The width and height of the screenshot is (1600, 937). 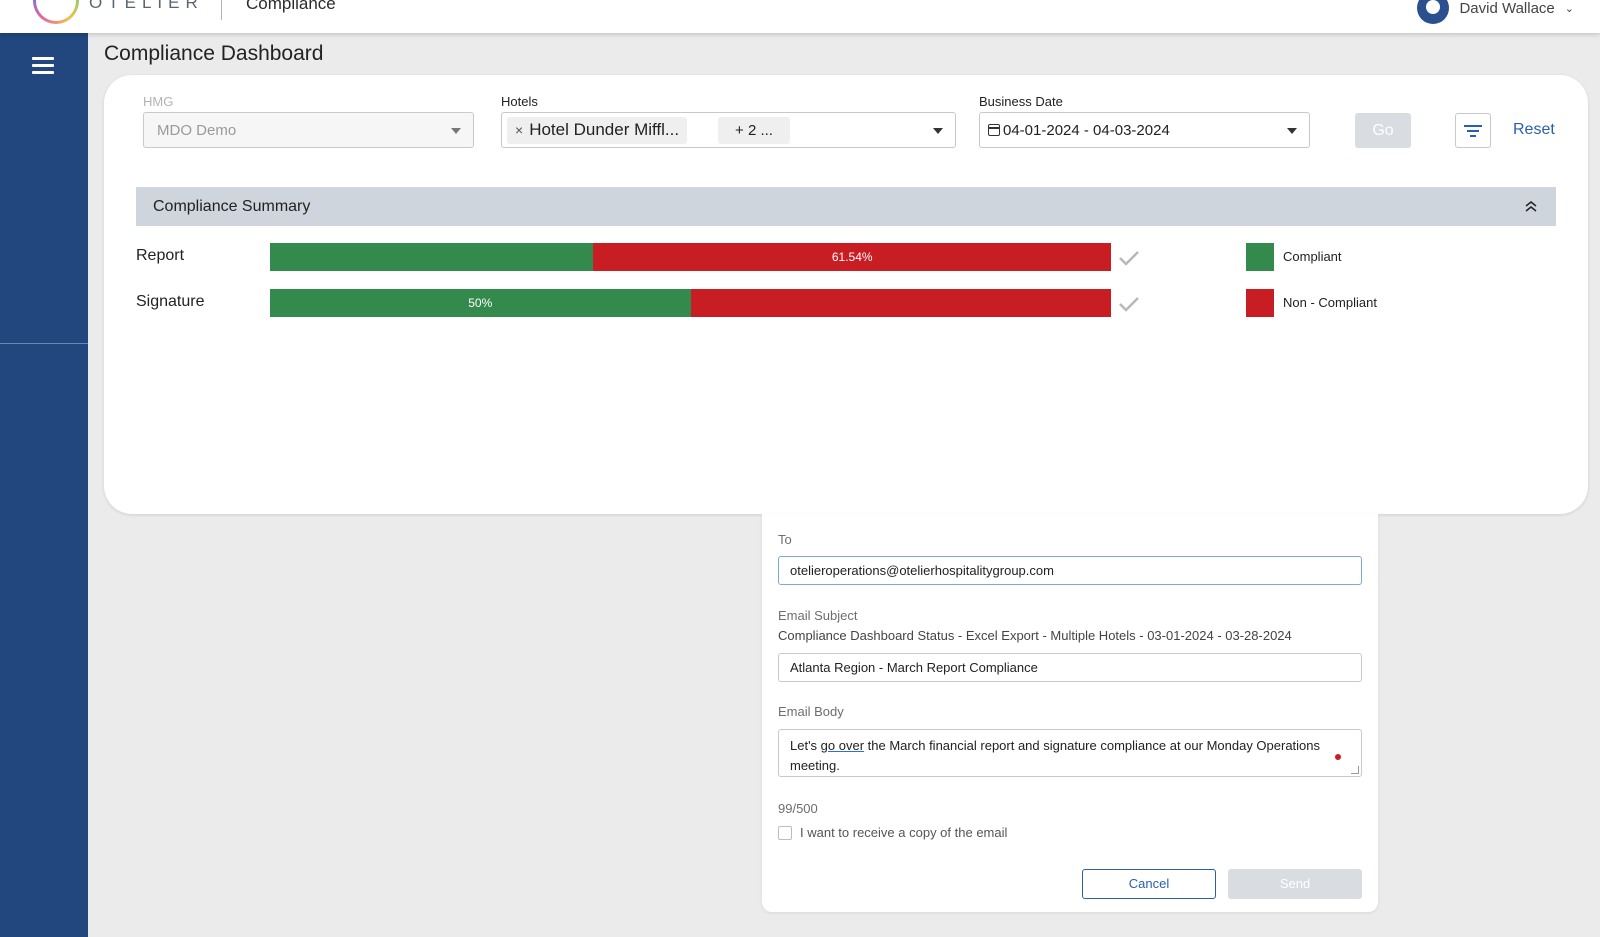 What do you see at coordinates (158, 101) in the screenshot?
I see `hmg-label: HMG` at bounding box center [158, 101].